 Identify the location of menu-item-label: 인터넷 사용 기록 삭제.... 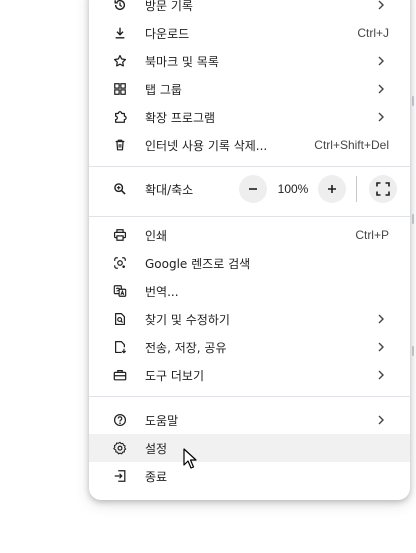
(206, 145).